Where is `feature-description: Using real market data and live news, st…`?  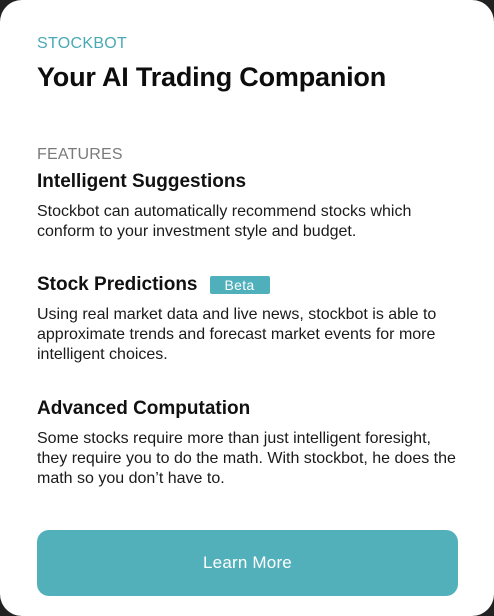 feature-description: Using real market data and live news, st… is located at coordinates (237, 334).